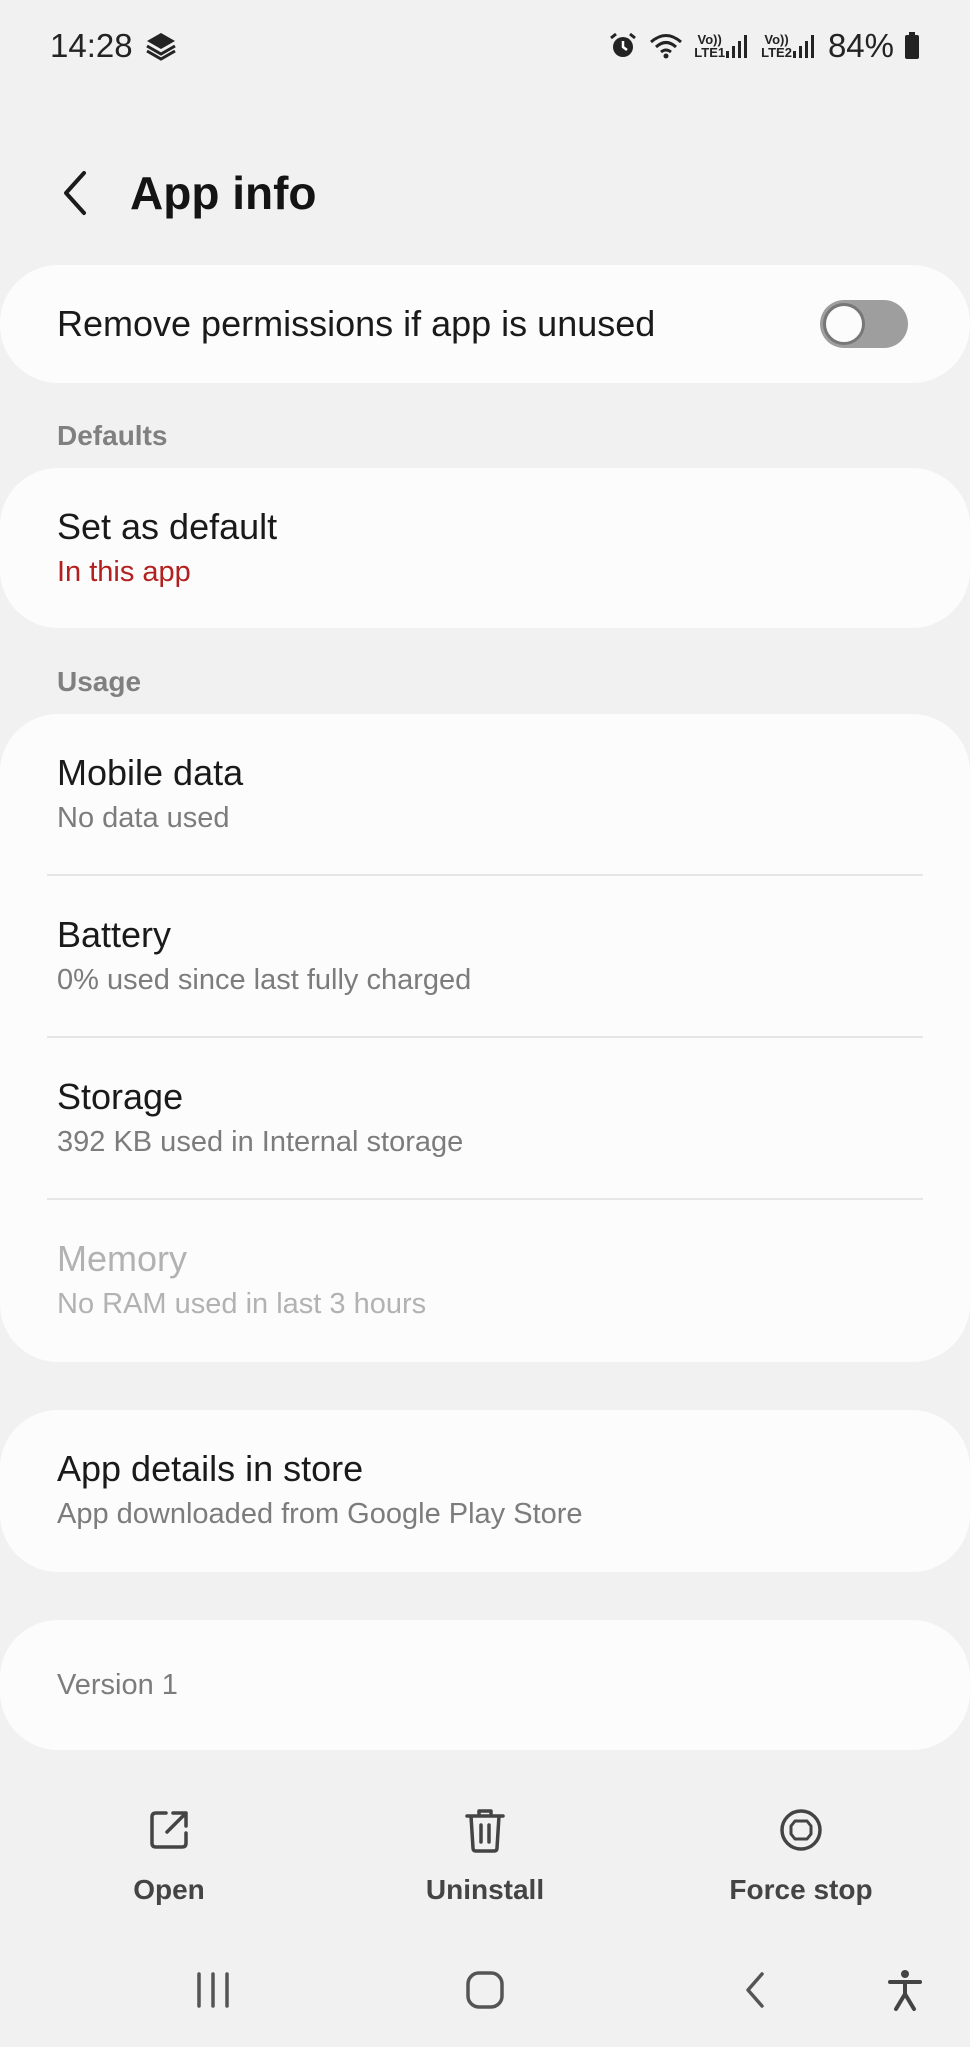 This screenshot has width=970, height=2047. Describe the element at coordinates (120, 1096) in the screenshot. I see `storage-title: Storage` at that location.